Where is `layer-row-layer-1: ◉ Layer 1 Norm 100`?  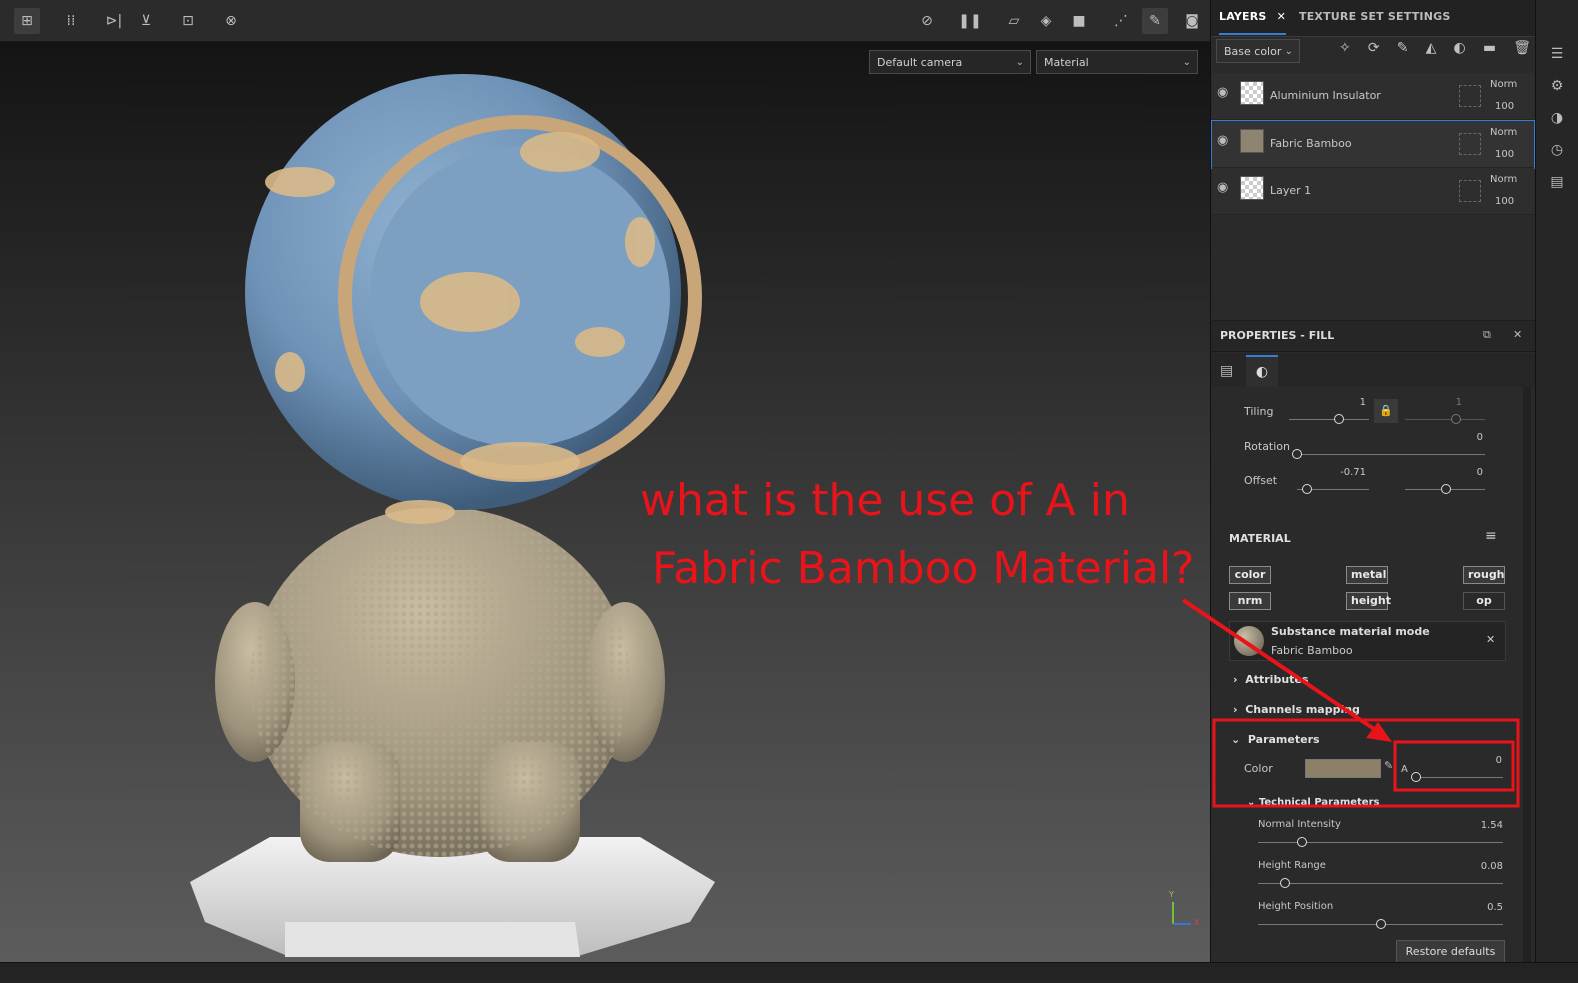 layer-row-layer-1: ◉ Layer 1 Norm 100 is located at coordinates (1373, 191).